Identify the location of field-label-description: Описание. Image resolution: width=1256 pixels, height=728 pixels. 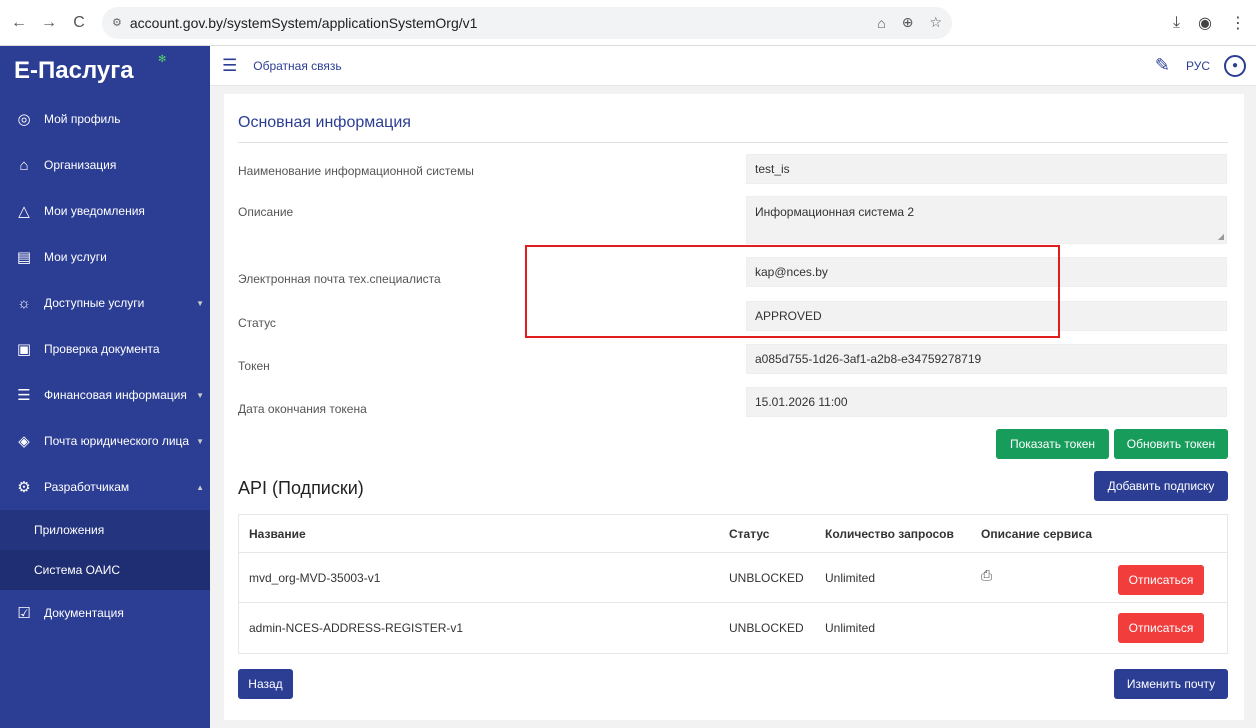
(266, 212).